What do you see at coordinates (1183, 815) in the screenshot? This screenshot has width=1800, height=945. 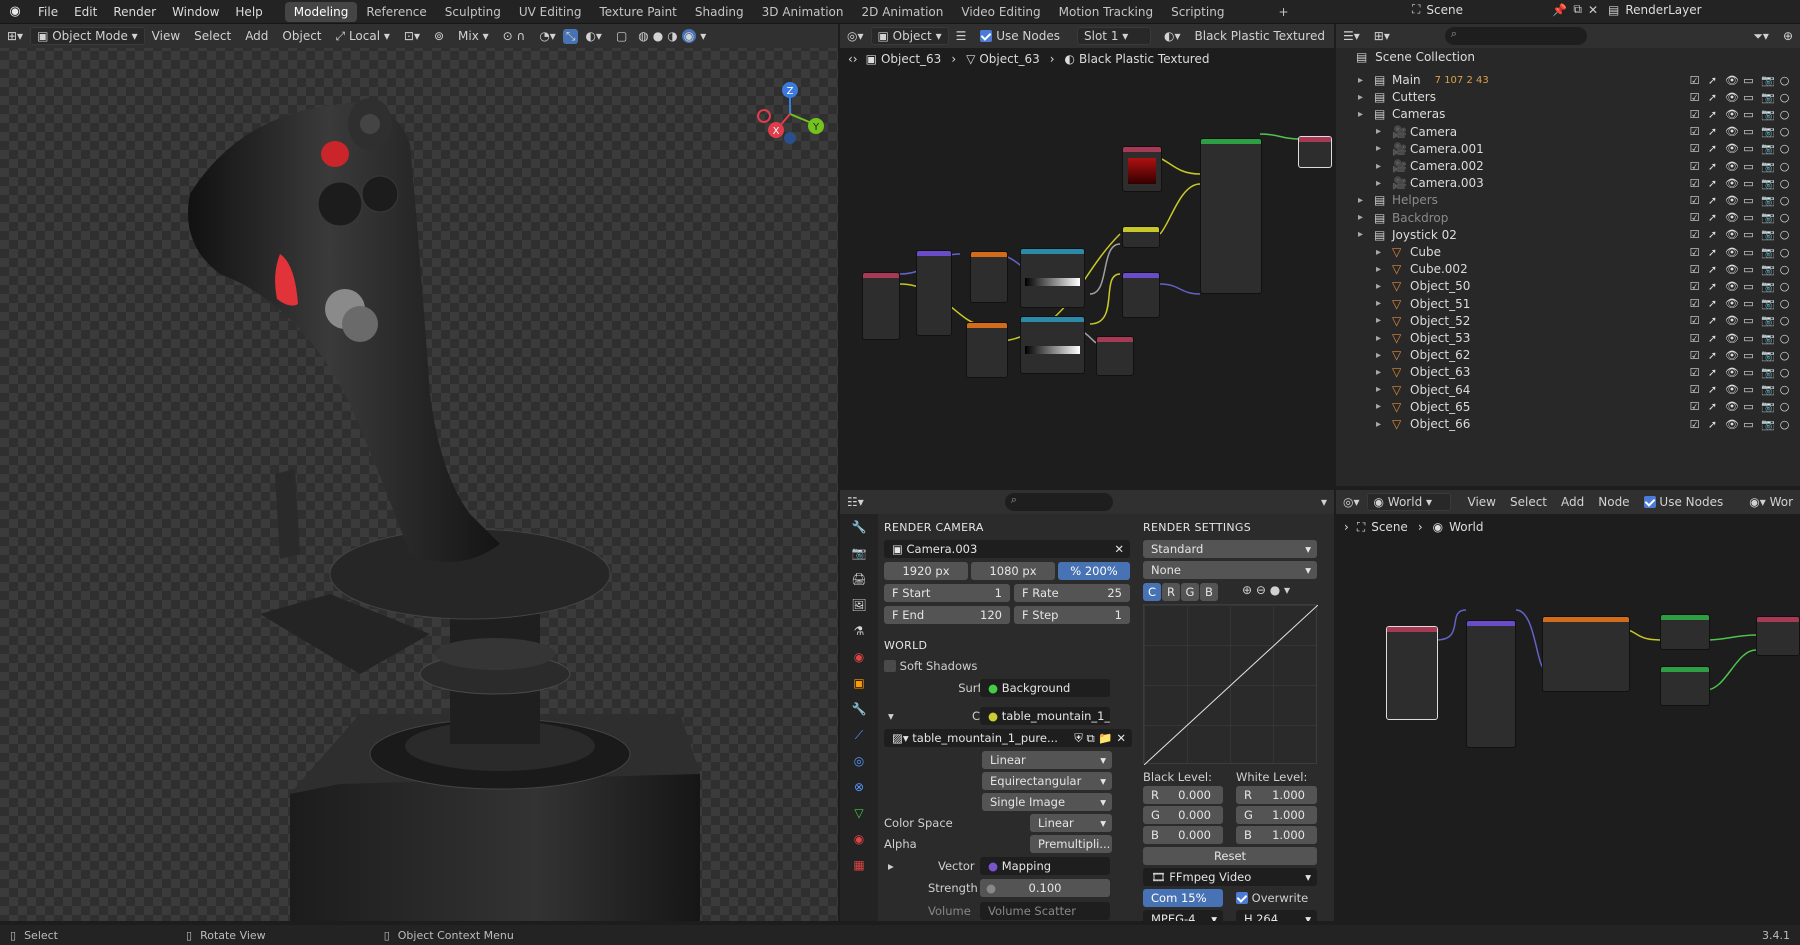 I see `black-g-field: G 0.000` at bounding box center [1183, 815].